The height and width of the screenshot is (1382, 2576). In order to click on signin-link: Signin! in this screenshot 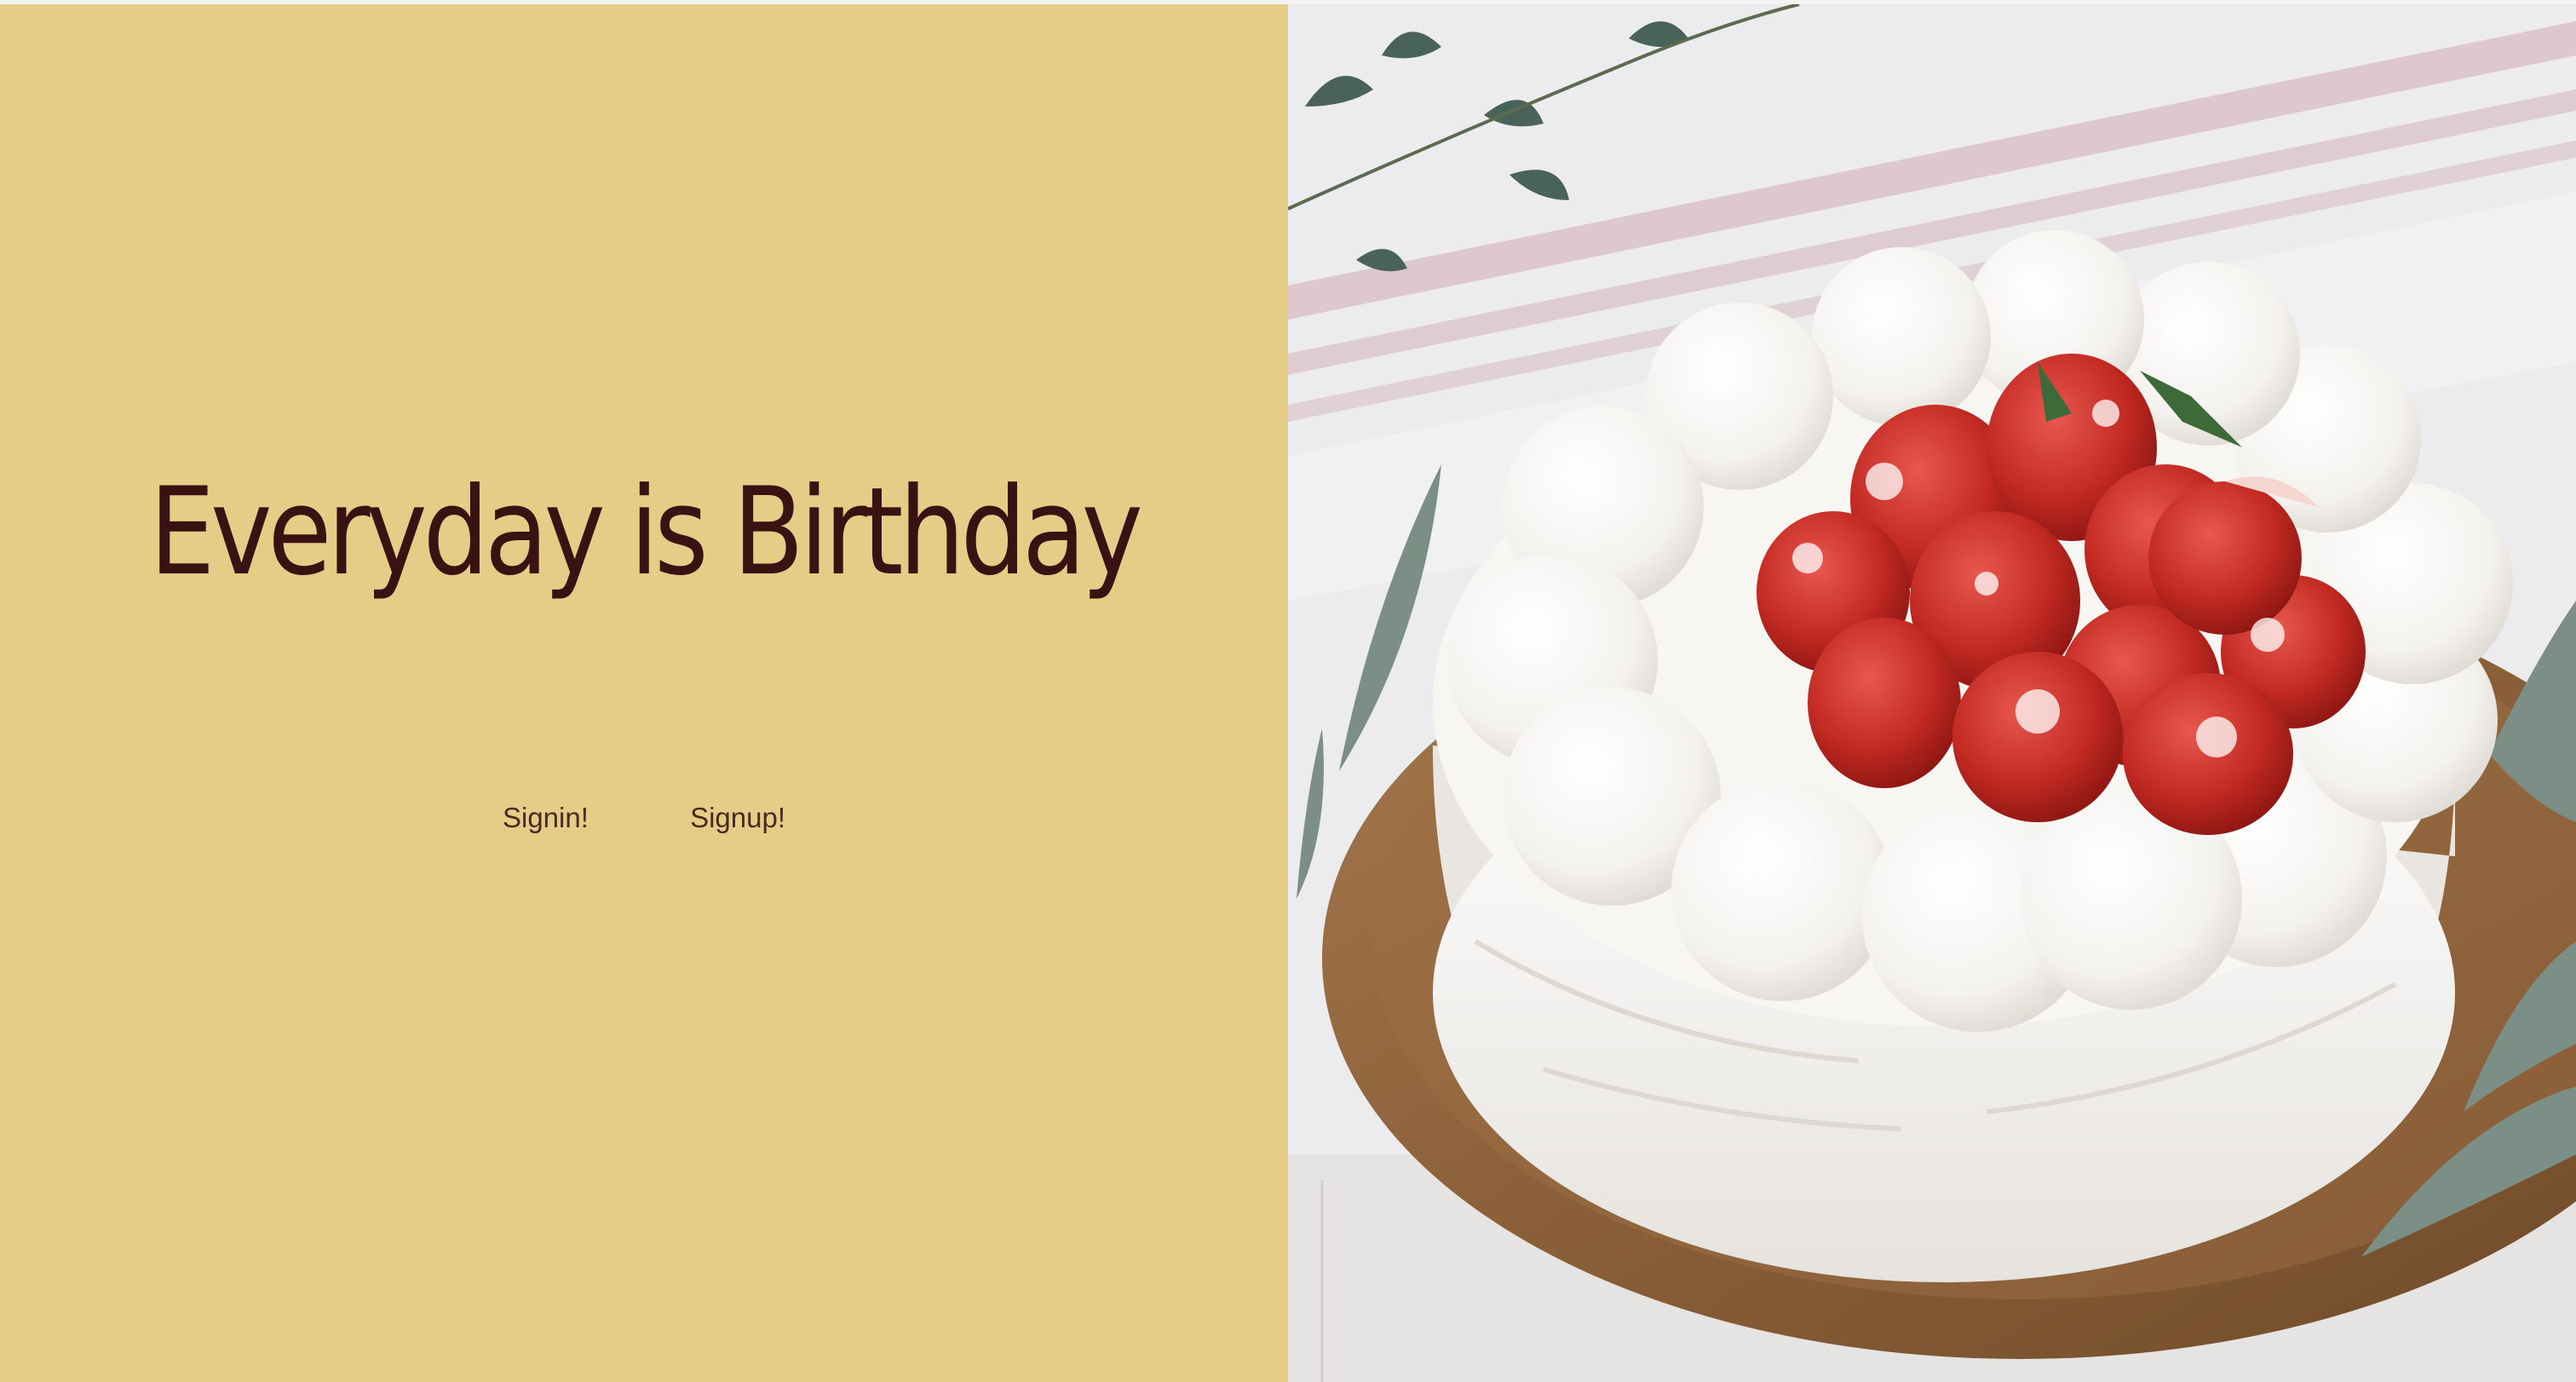, I will do `click(546, 818)`.